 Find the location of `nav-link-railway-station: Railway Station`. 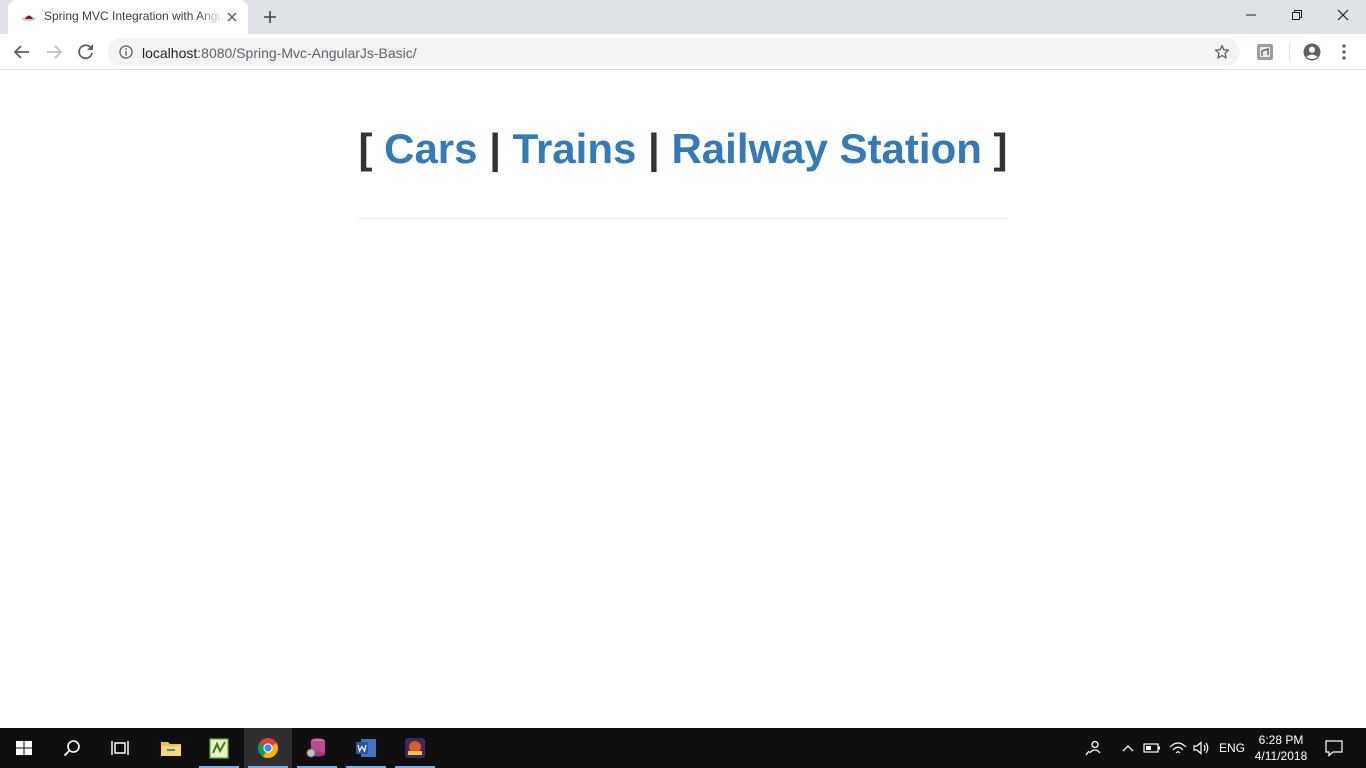

nav-link-railway-station: Railway Station is located at coordinates (826, 148).